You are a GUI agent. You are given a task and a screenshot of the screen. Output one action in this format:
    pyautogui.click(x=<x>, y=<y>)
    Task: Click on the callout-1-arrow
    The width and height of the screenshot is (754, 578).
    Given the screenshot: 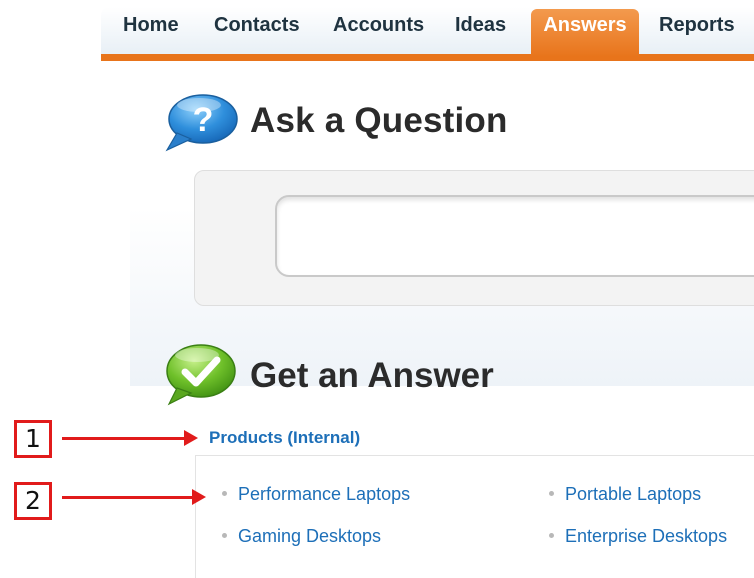 What is the action you would take?
    pyautogui.click(x=124, y=438)
    